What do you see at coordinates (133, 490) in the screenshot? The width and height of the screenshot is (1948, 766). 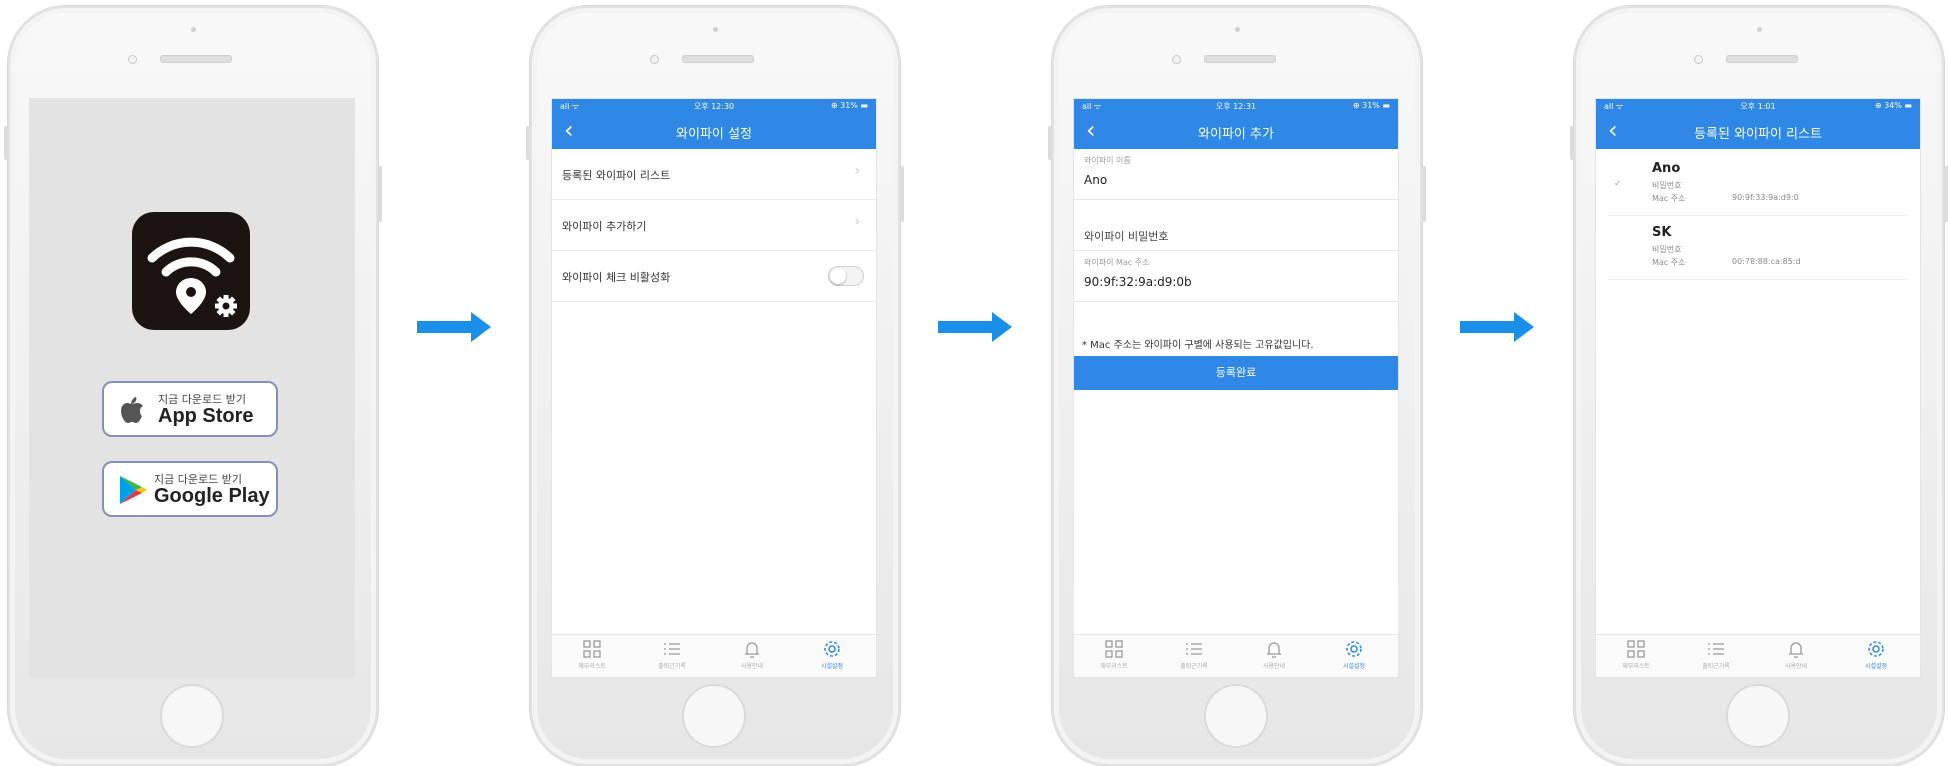 I see `google-play-icon` at bounding box center [133, 490].